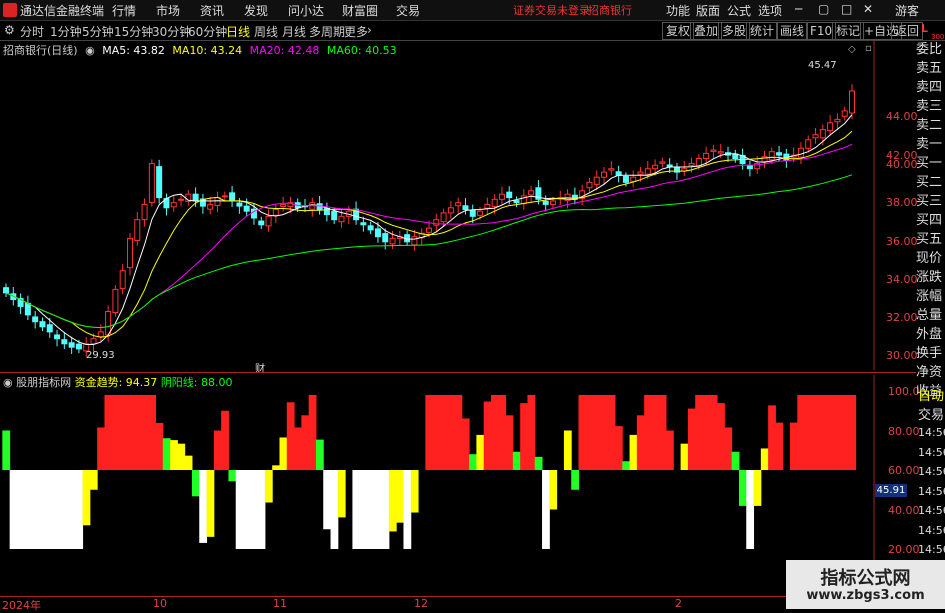 Image resolution: width=945 pixels, height=613 pixels. Describe the element at coordinates (256, 10) in the screenshot. I see `menu-faxian: 发现` at that location.